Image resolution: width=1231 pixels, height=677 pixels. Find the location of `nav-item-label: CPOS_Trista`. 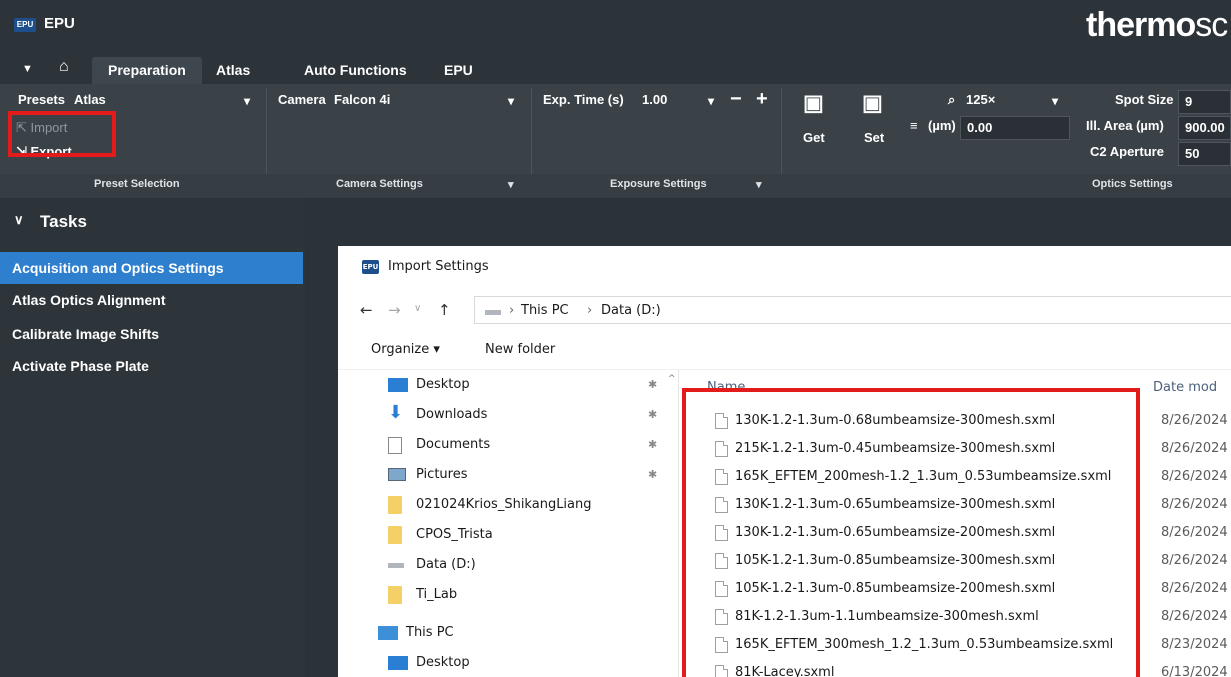

nav-item-label: CPOS_Trista is located at coordinates (454, 534).